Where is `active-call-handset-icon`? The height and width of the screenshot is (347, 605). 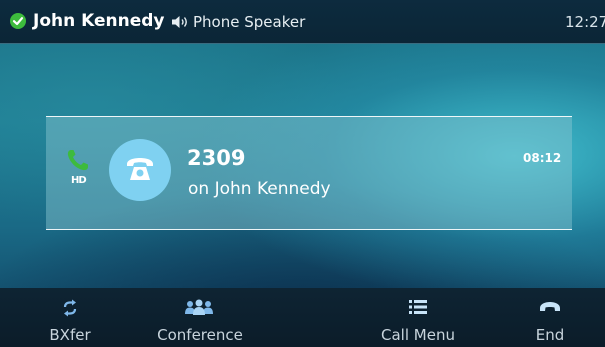
active-call-handset-icon is located at coordinates (78, 162).